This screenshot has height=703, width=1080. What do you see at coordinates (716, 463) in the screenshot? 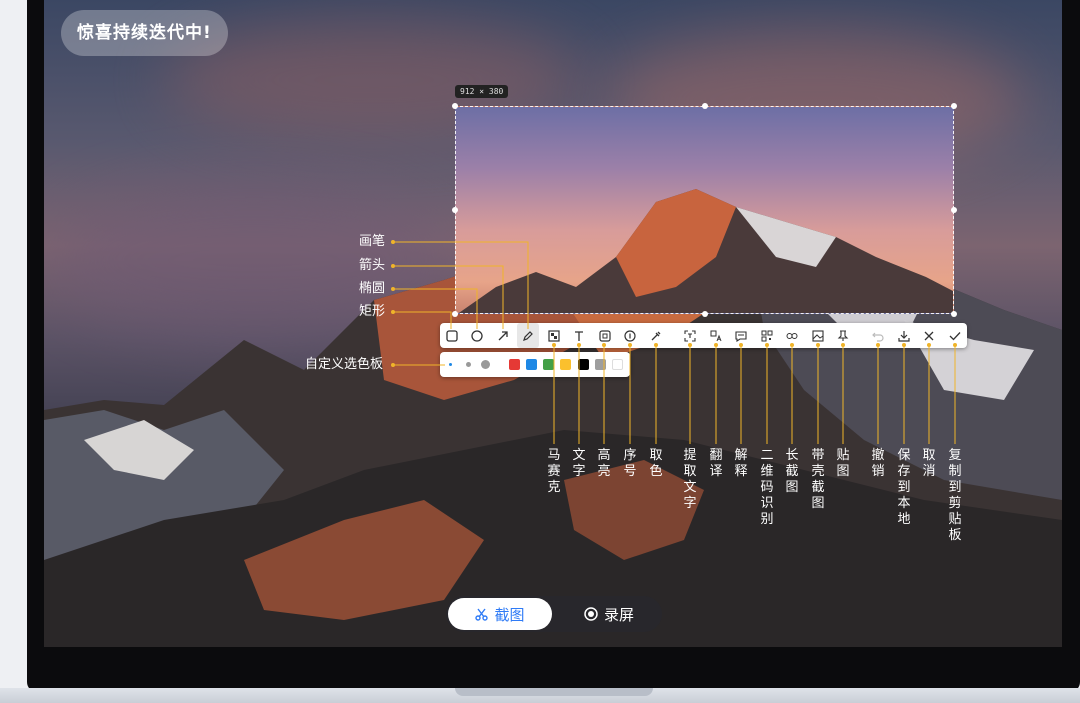
I see `label-translate: 翻译` at bounding box center [716, 463].